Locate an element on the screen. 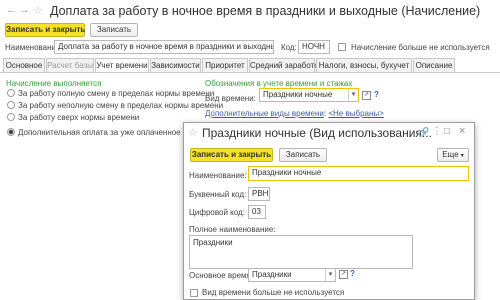  letter-code-label: Буквенный код: is located at coordinates (218, 194).